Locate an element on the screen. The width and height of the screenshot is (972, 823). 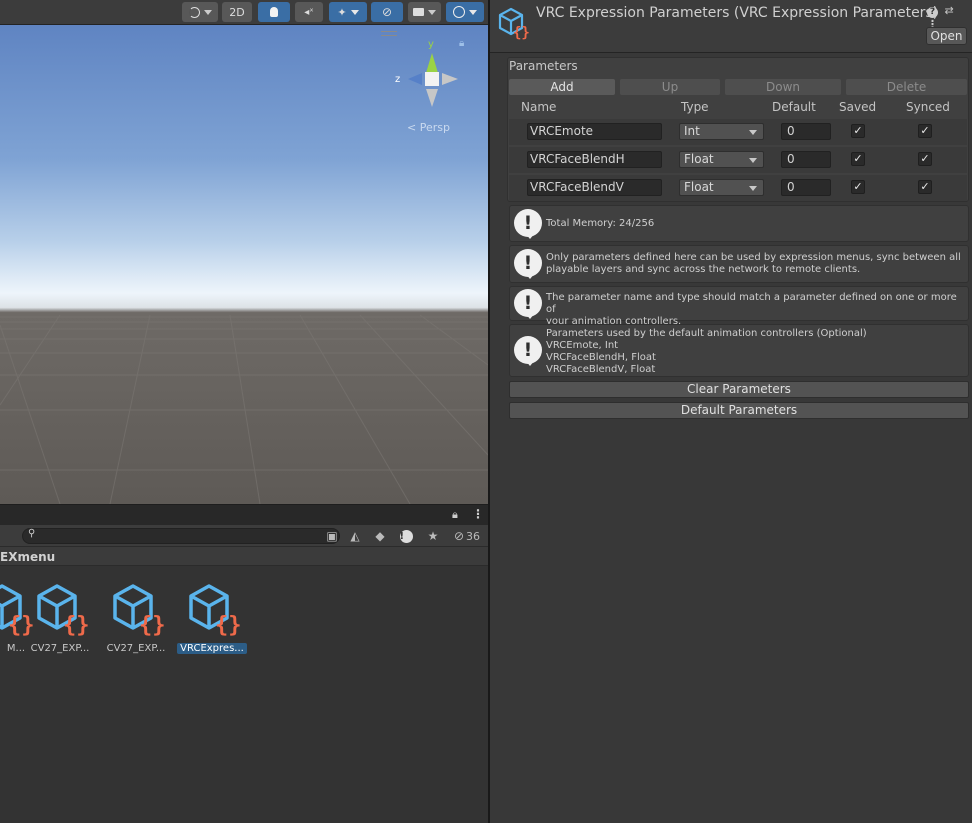
filter-by-label-icon: ◆ is located at coordinates (380, 536).